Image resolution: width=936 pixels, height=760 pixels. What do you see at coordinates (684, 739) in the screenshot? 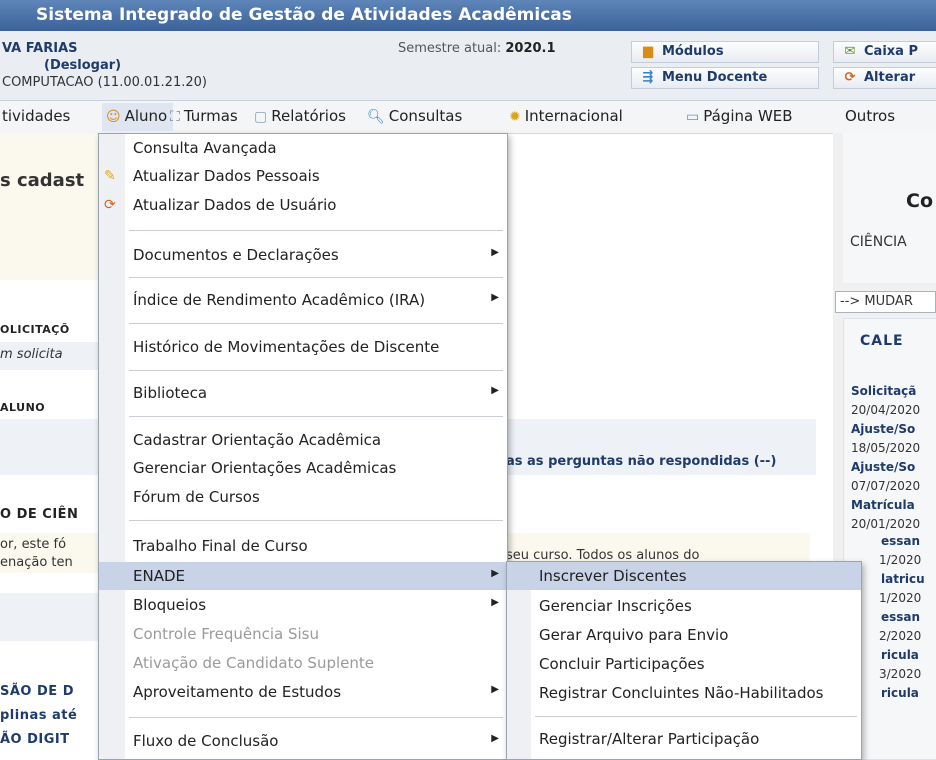
I see `item-registrar-alterar-participacao: Registrar/Alterar Participação` at bounding box center [684, 739].